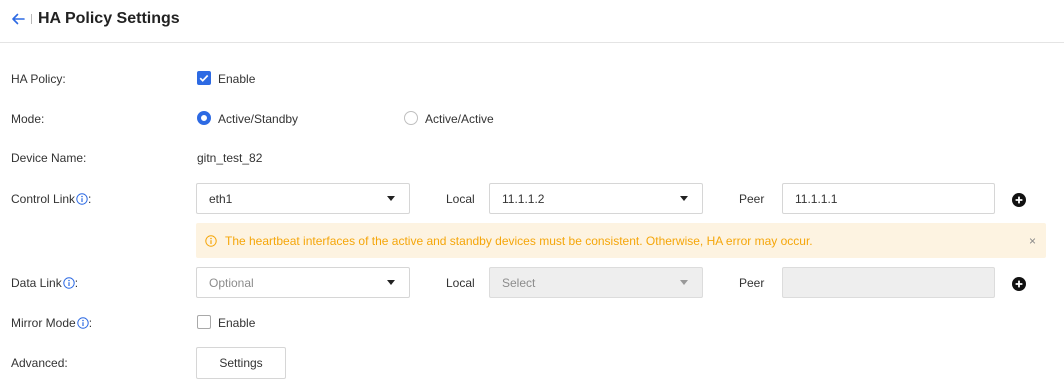 This screenshot has width=1064, height=386. I want to click on back-arrow-icon, so click(18, 19).